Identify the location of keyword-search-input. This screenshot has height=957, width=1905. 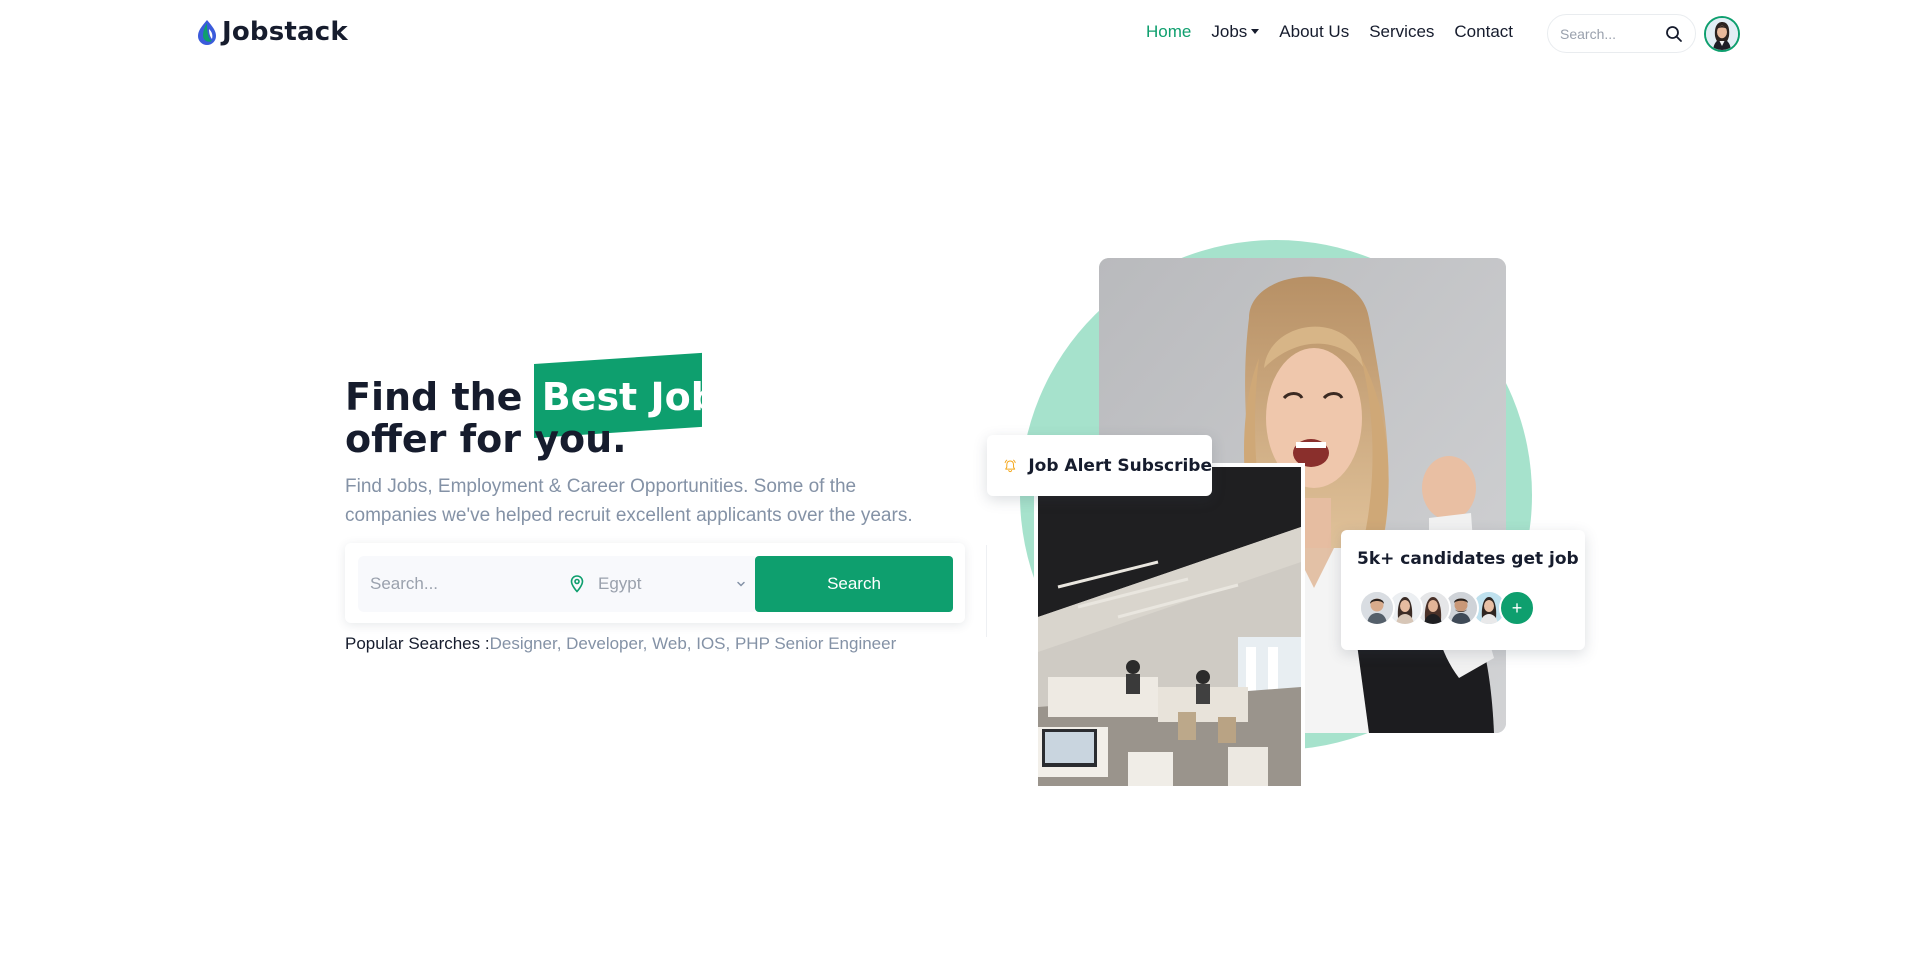
(458, 584).